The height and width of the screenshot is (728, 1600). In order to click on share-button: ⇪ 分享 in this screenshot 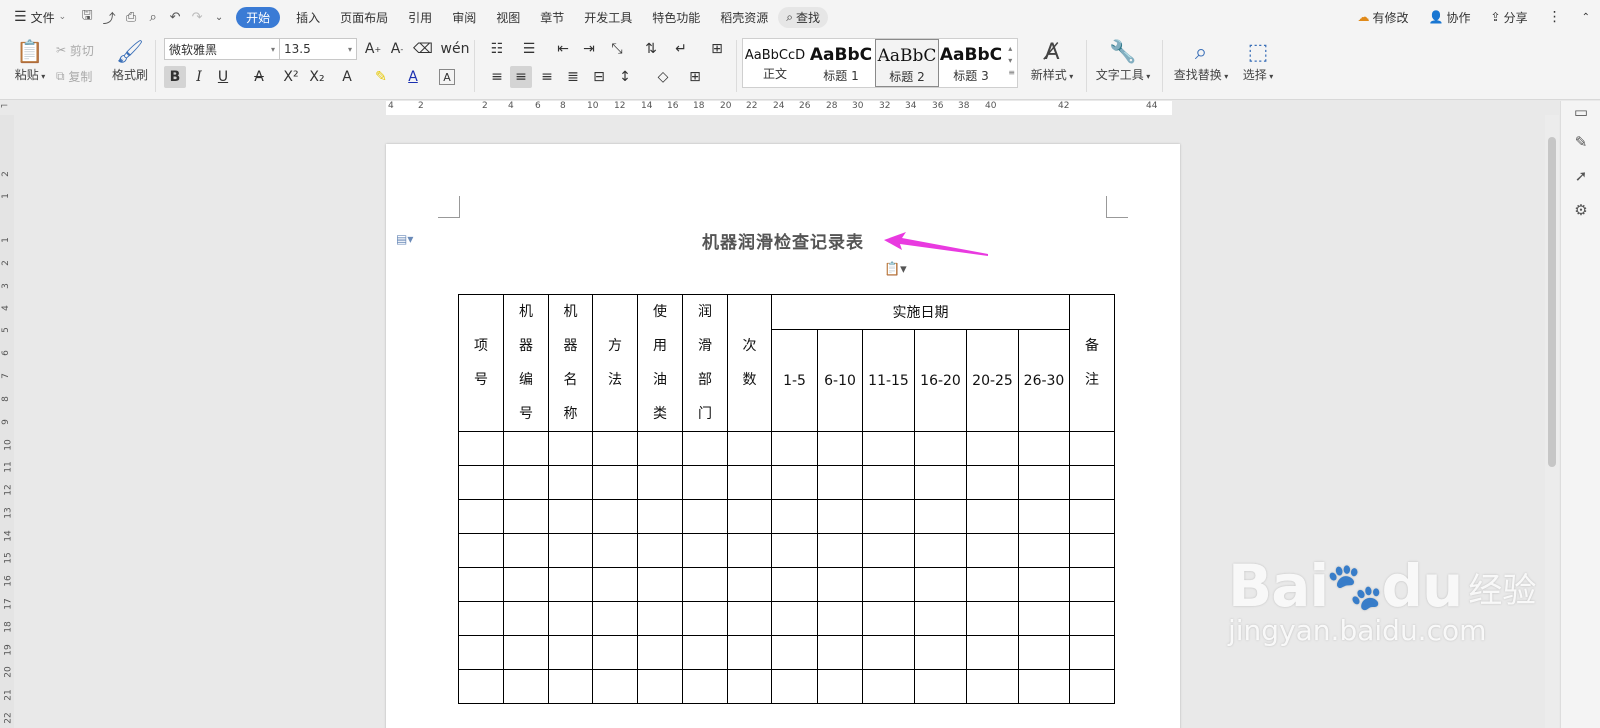, I will do `click(1509, 17)`.